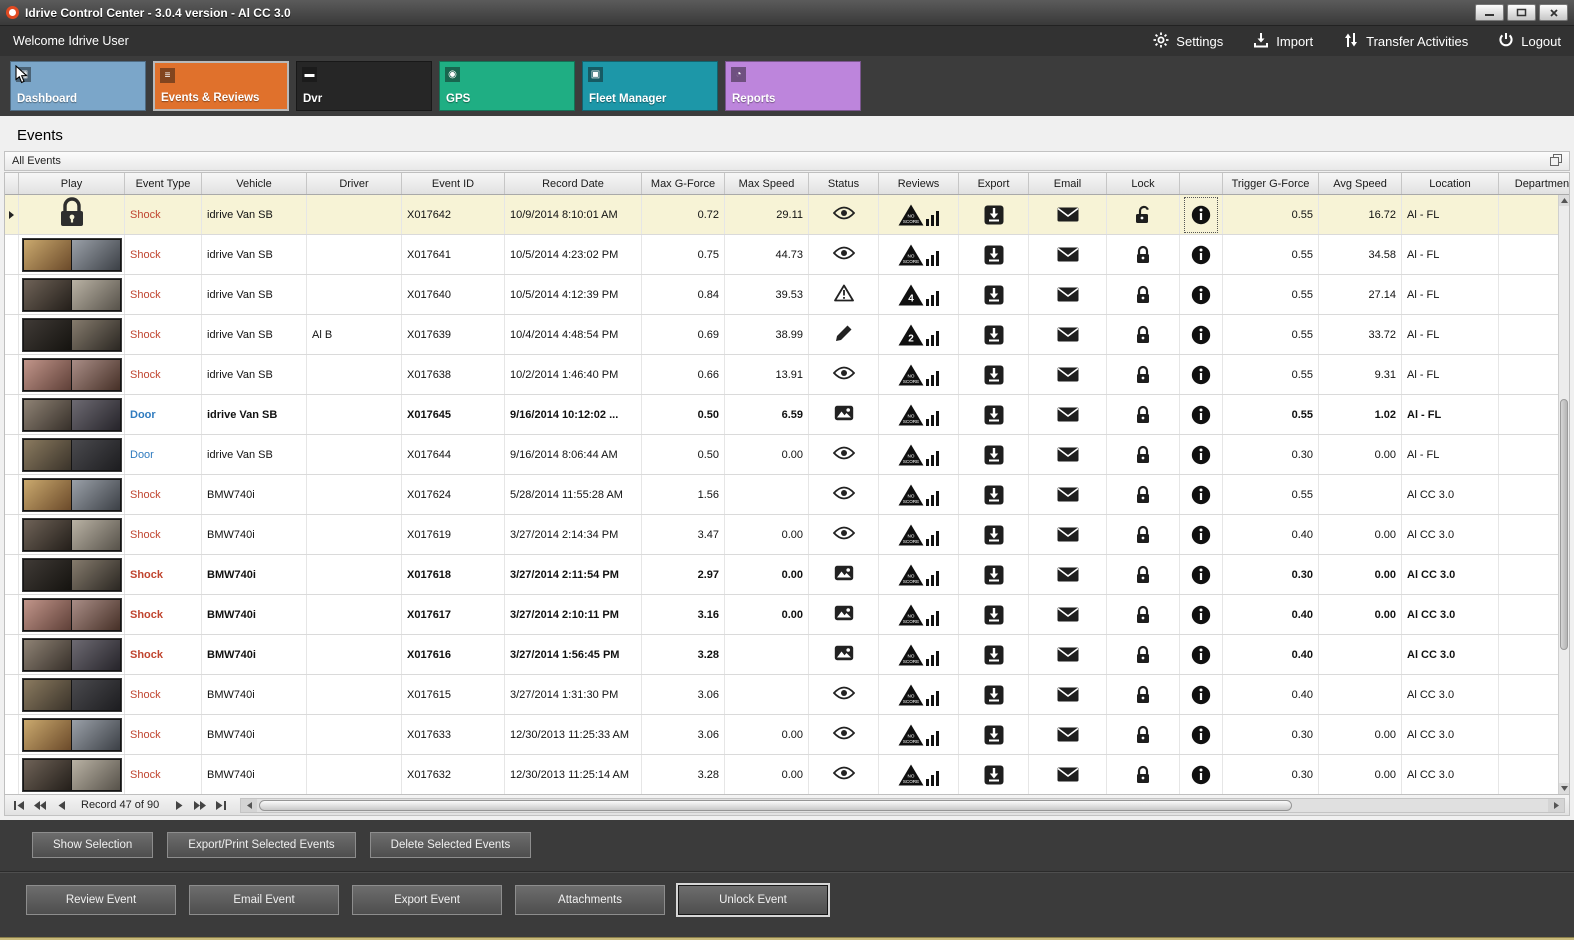 The height and width of the screenshot is (940, 1574). I want to click on minimize-button, so click(1489, 12).